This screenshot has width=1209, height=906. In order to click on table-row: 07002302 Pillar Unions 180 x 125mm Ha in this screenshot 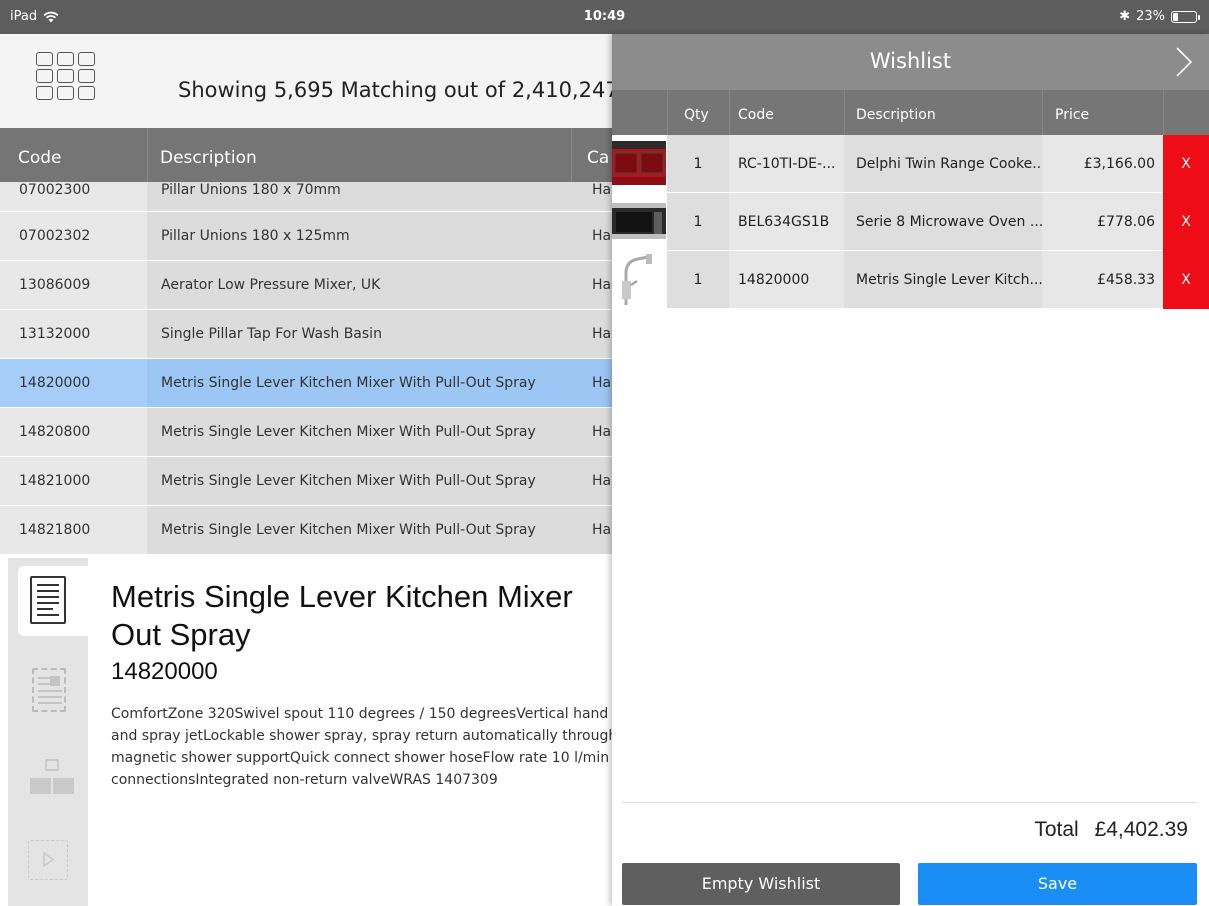, I will do `click(306, 236)`.